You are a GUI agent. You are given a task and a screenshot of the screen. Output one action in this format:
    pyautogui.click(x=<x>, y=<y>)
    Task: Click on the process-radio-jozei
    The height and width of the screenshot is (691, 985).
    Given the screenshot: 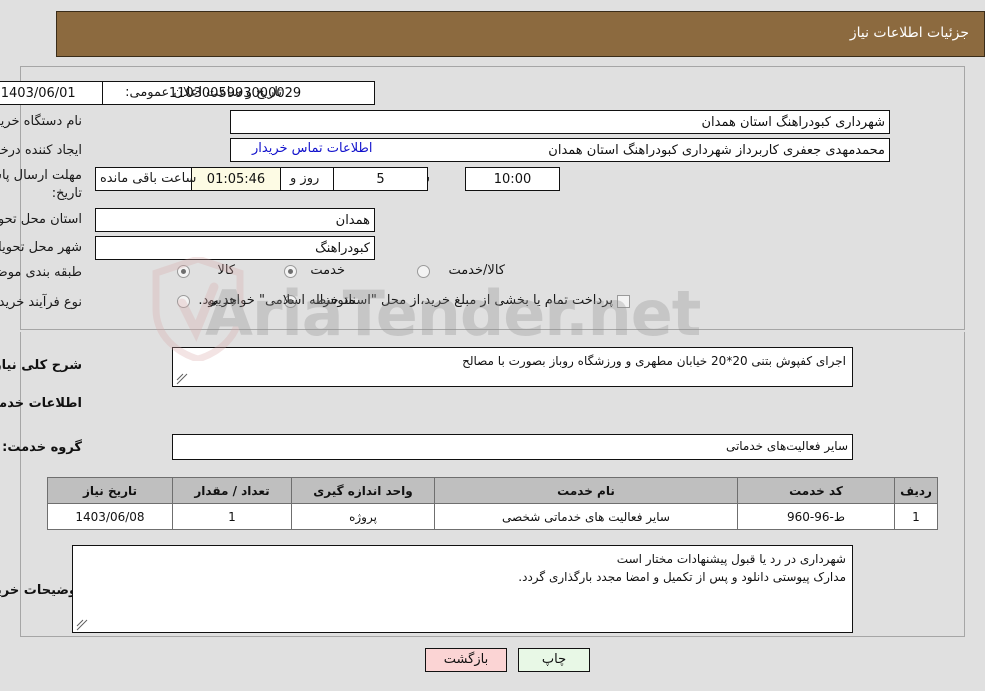 What is the action you would take?
    pyautogui.click(x=183, y=301)
    